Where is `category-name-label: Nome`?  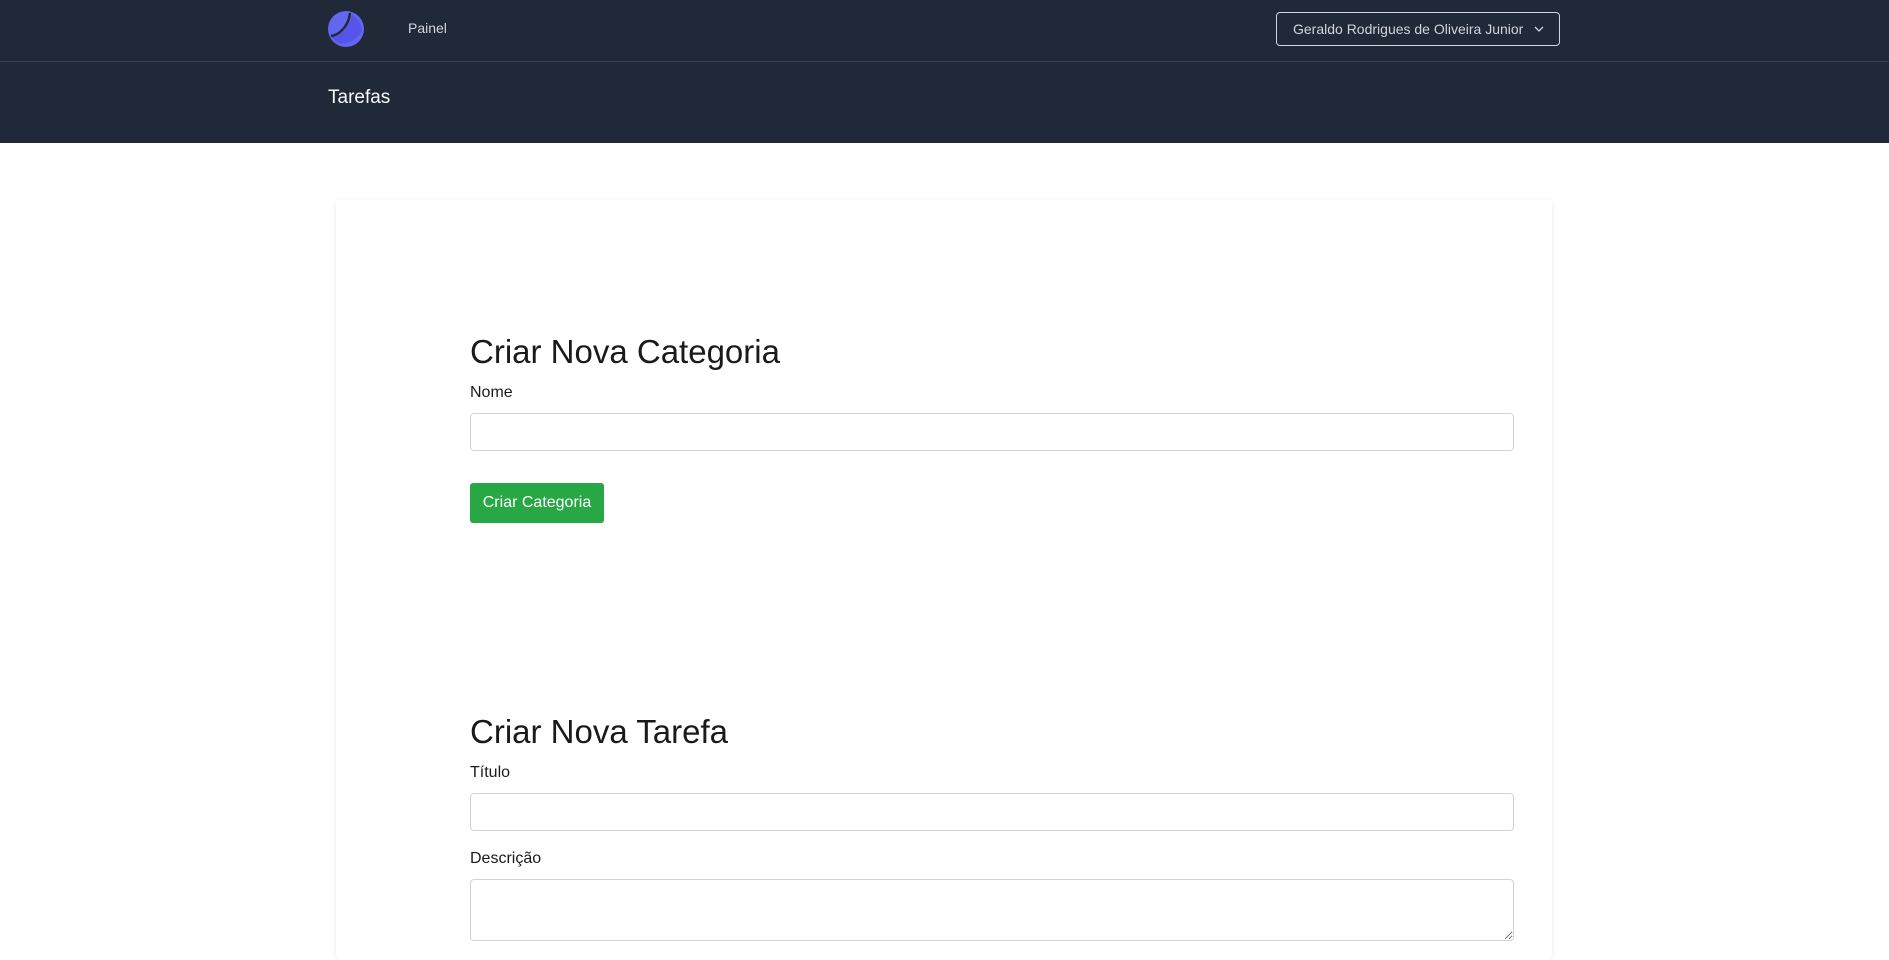 category-name-label: Nome is located at coordinates (491, 392).